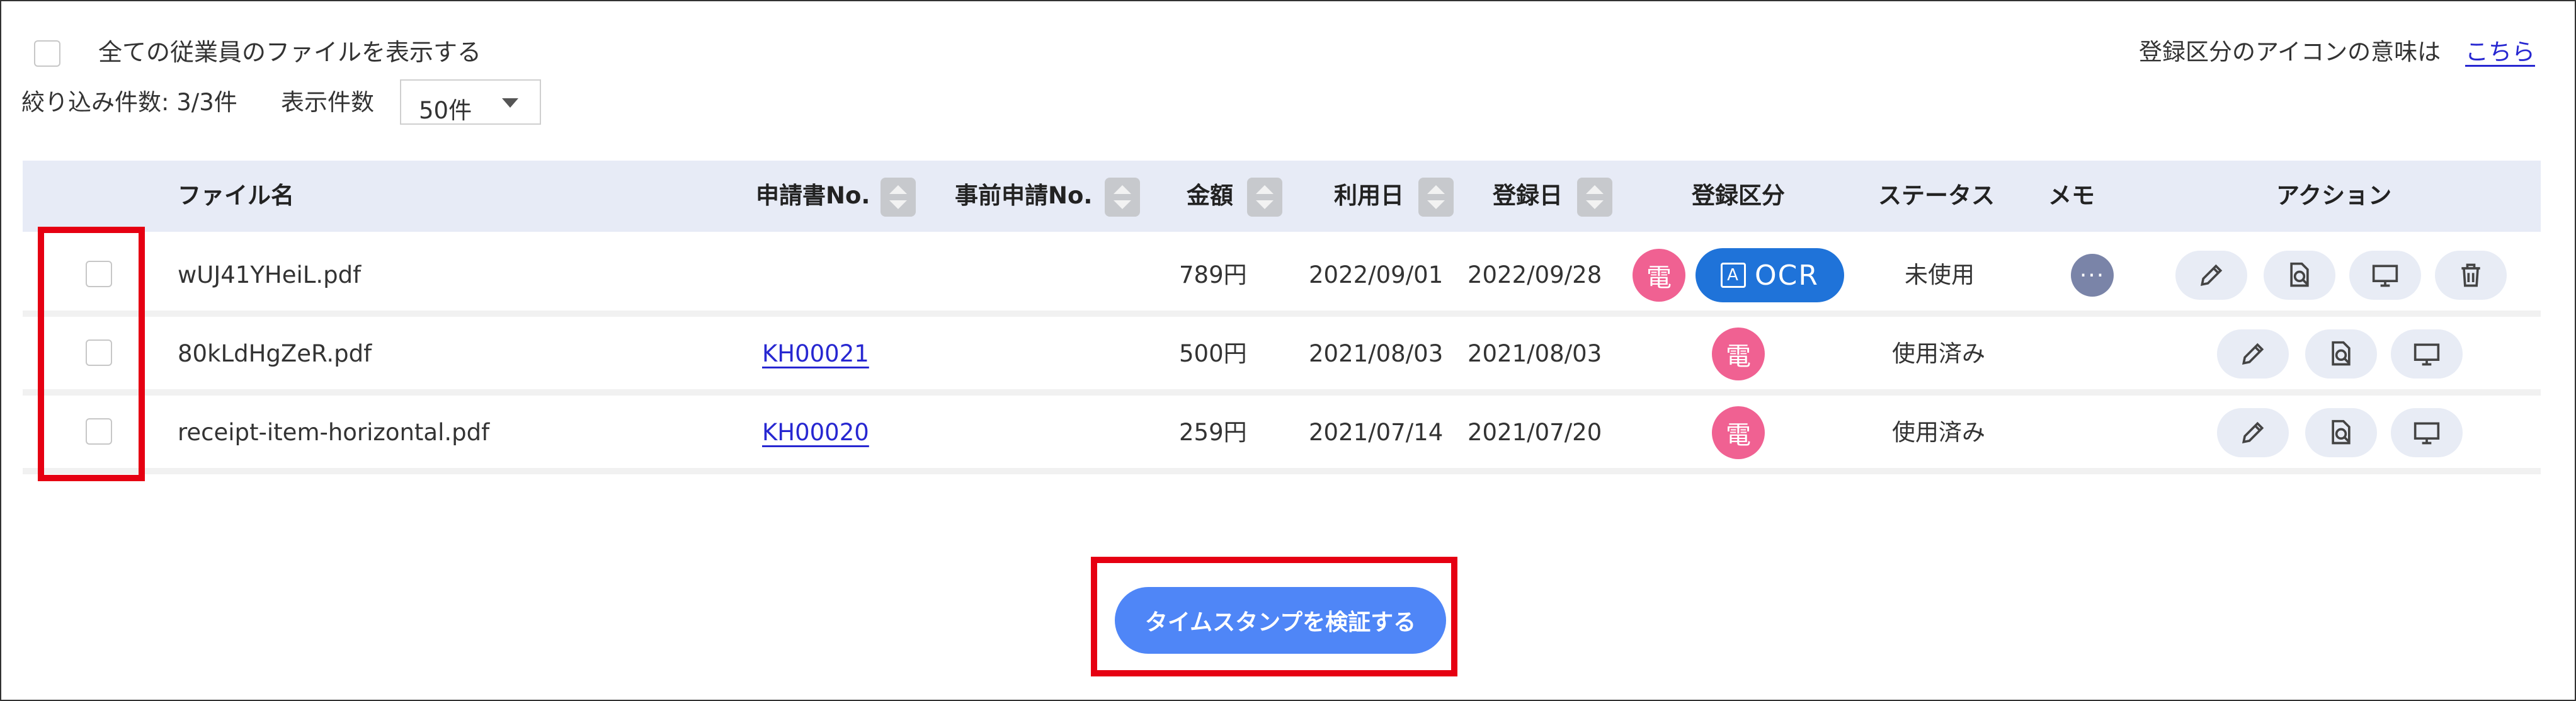 This screenshot has width=2576, height=701. Describe the element at coordinates (2071, 195) in the screenshot. I see `header-memo: メモ` at that location.